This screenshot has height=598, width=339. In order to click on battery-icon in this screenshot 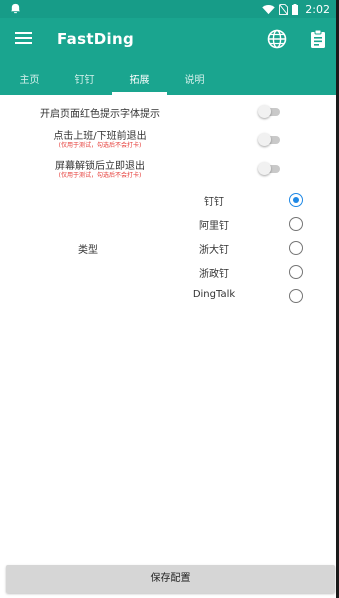, I will do `click(295, 9)`.